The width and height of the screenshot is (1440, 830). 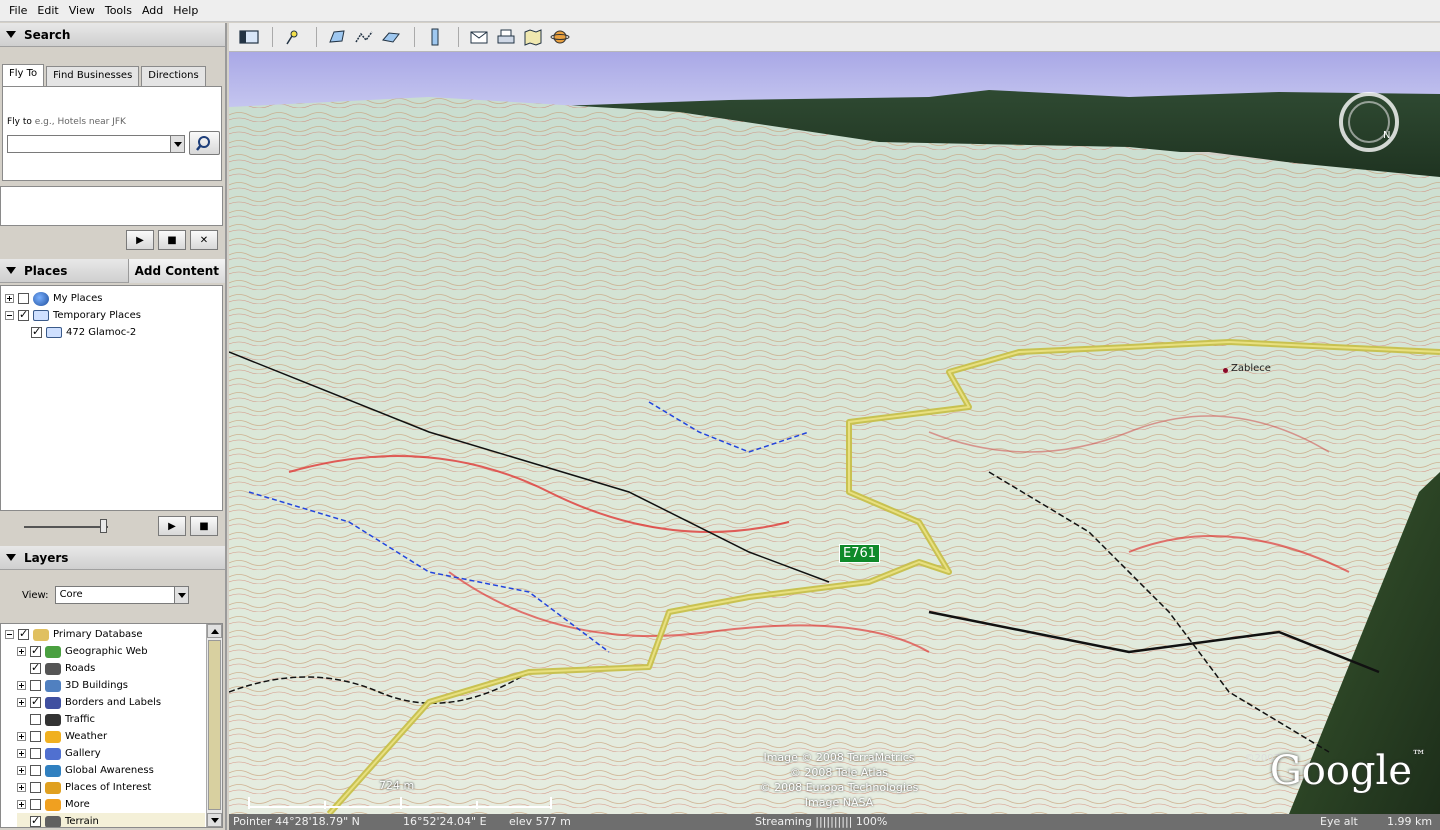 I want to click on play-tour-button: ▶, so click(x=140, y=240).